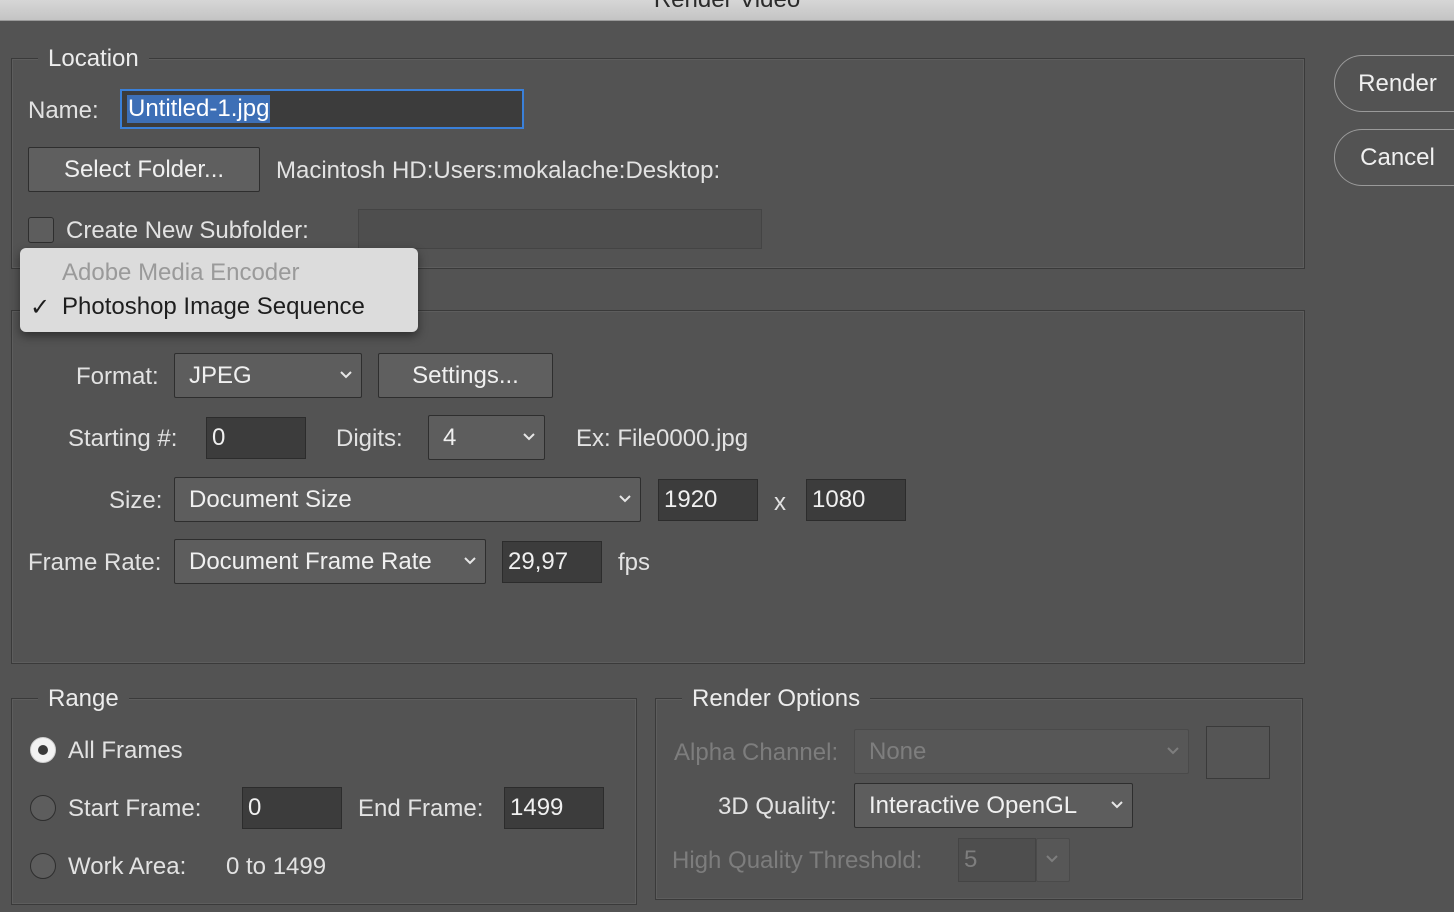 The height and width of the screenshot is (912, 1454). I want to click on subfolder-name-input, so click(560, 229).